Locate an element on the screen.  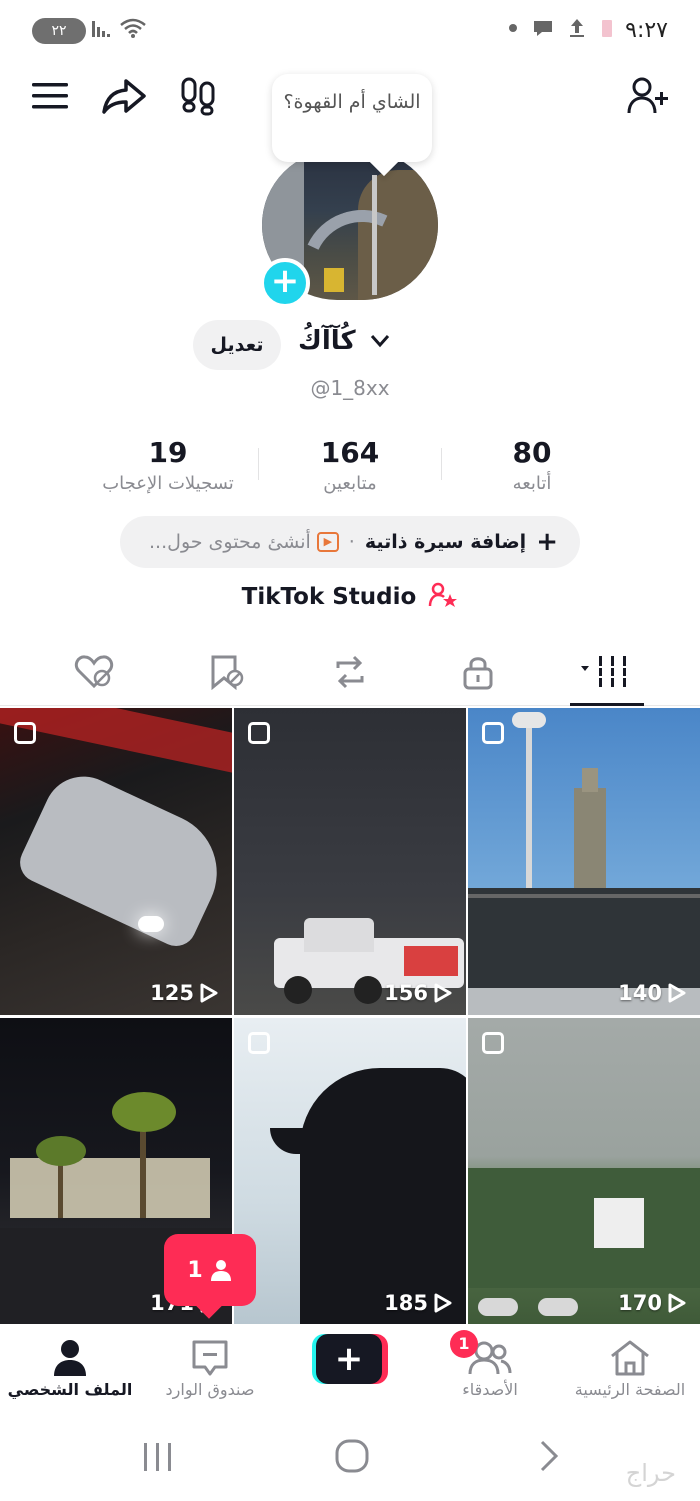
tab-liked is located at coordinates (94, 672).